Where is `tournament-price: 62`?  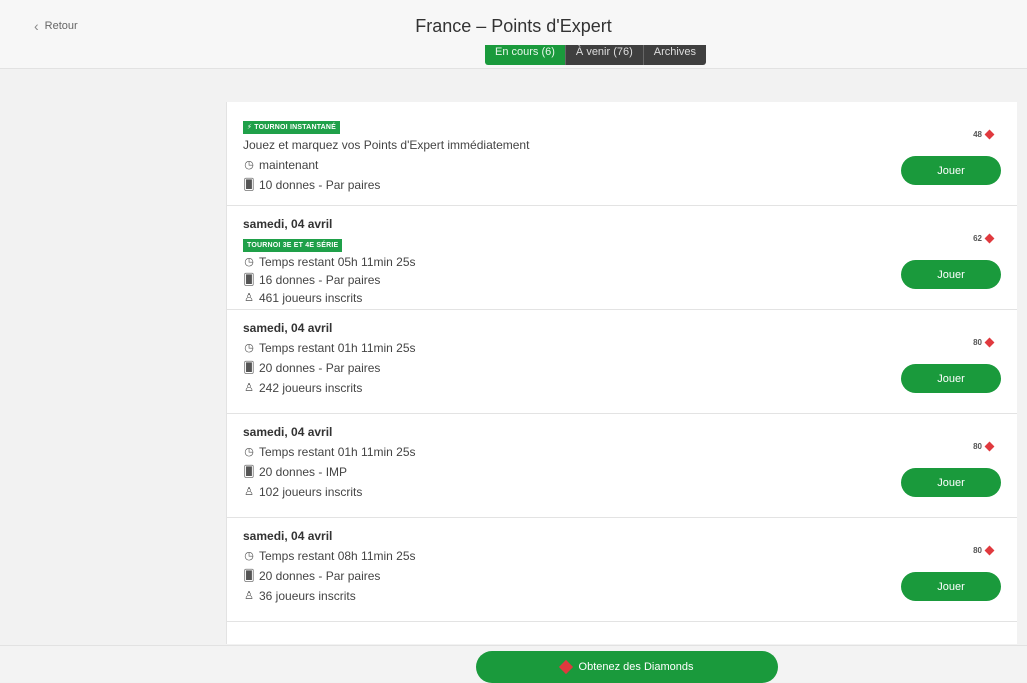 tournament-price: 62 is located at coordinates (984, 238).